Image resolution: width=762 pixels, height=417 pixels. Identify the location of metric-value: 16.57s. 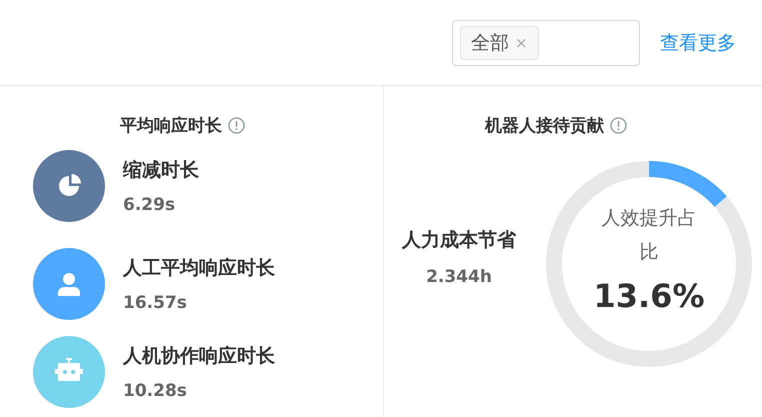
(155, 303).